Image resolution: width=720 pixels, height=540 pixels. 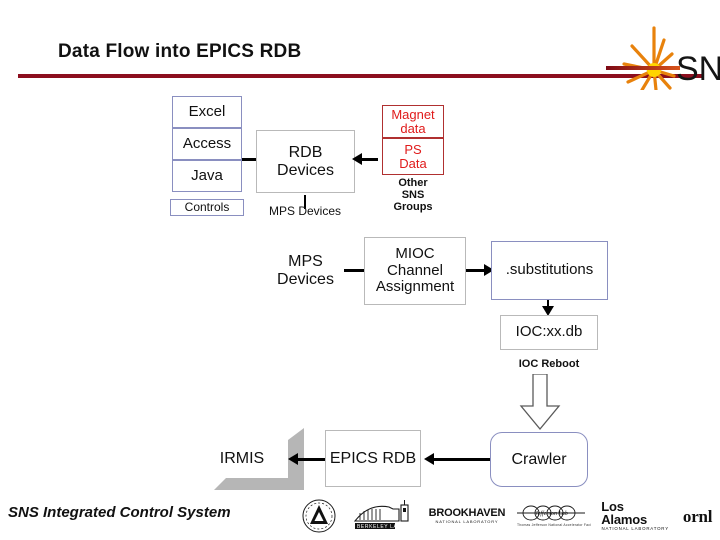 I want to click on source-box-java: Java, so click(x=207, y=176).